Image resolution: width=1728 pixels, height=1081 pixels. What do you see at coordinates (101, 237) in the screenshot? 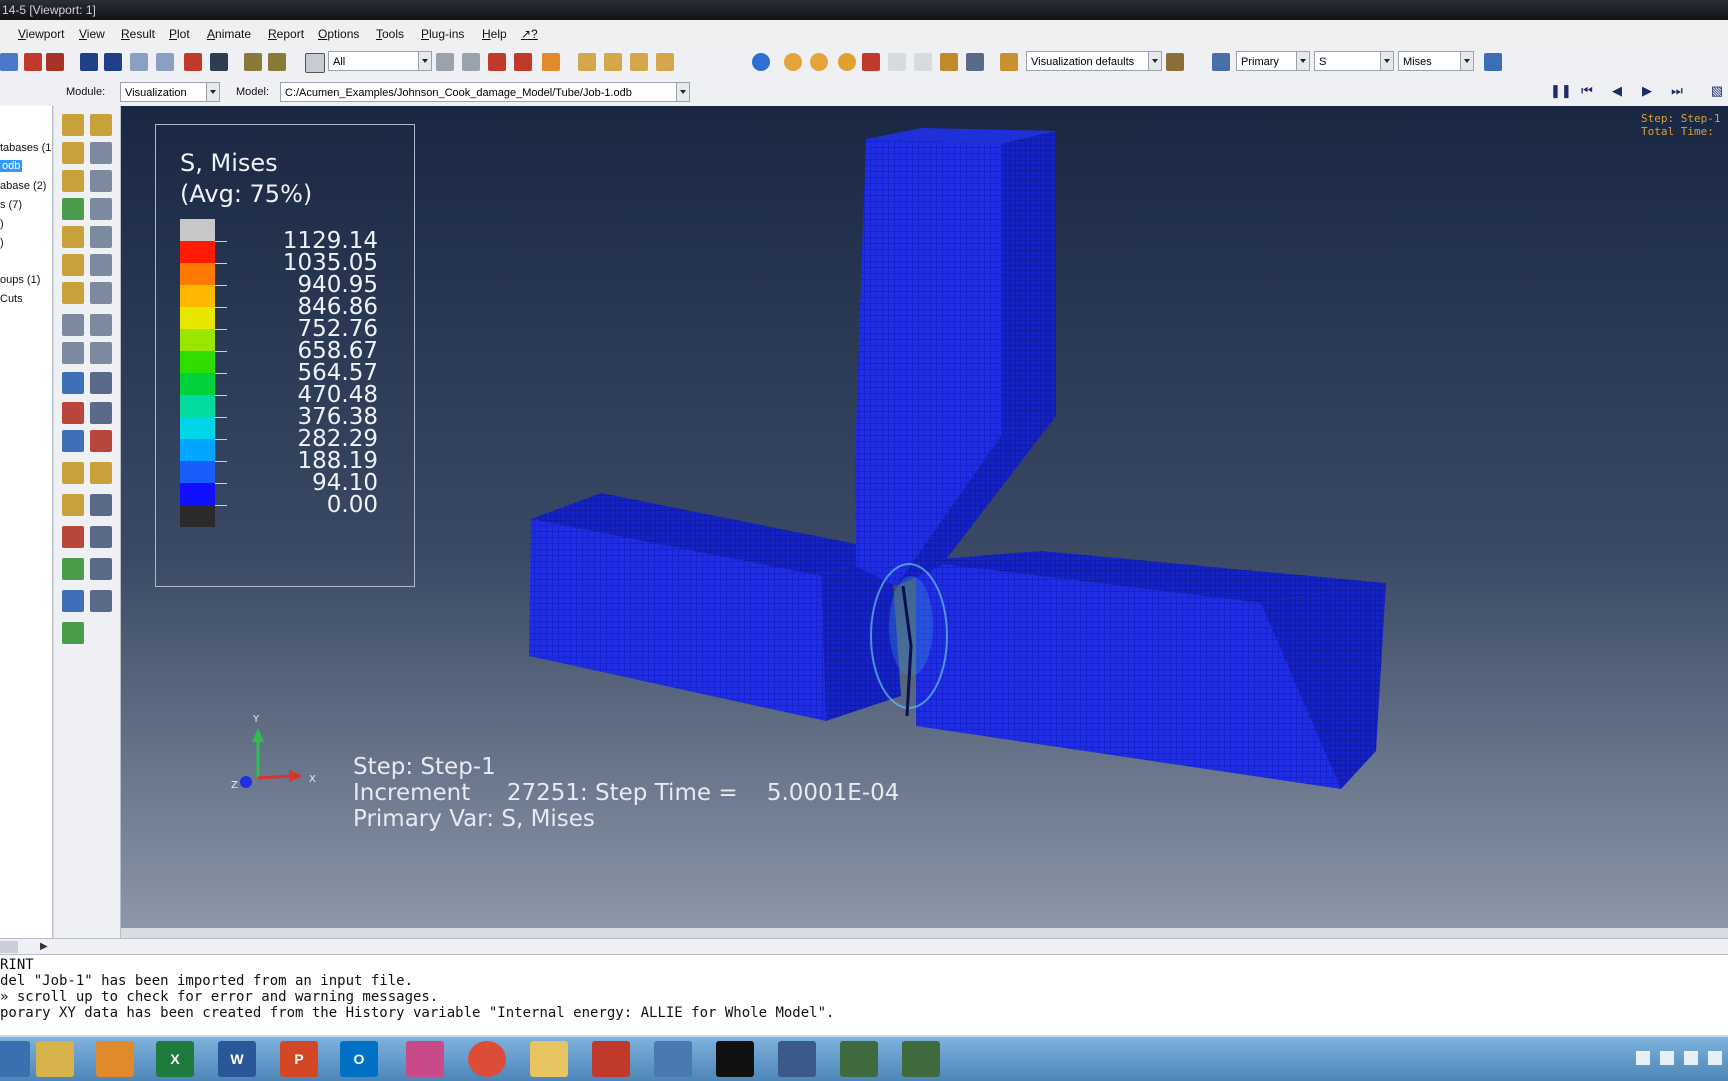
I see `orientation-options-icon` at bounding box center [101, 237].